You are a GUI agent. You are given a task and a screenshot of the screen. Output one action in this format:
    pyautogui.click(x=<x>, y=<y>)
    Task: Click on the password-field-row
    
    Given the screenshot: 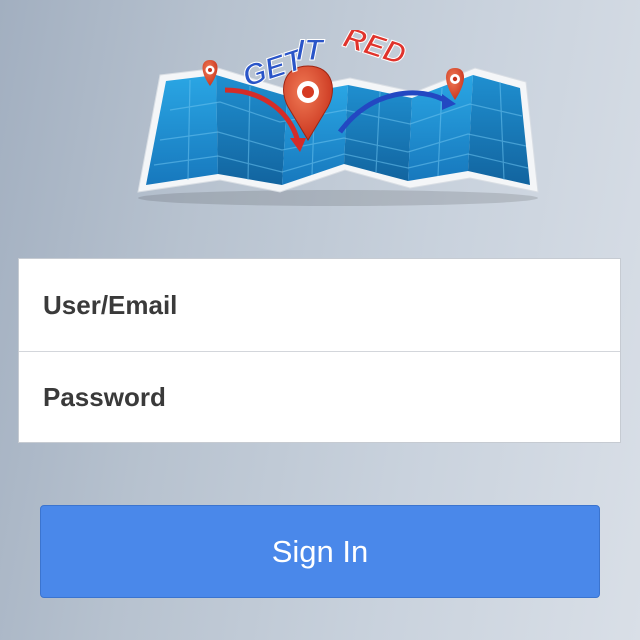 What is the action you would take?
    pyautogui.click(x=319, y=397)
    